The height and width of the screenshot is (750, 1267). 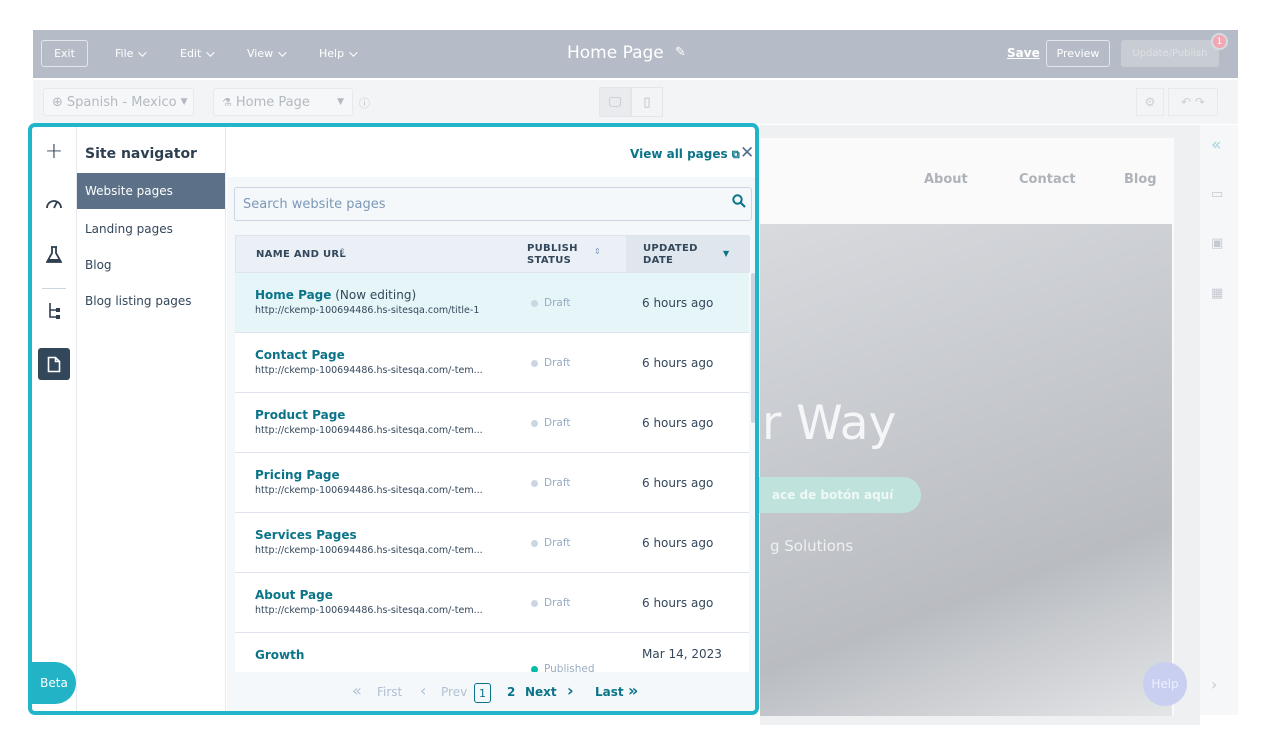 What do you see at coordinates (670, 255) in the screenshot?
I see `column-updated-date: UPDATED DATE` at bounding box center [670, 255].